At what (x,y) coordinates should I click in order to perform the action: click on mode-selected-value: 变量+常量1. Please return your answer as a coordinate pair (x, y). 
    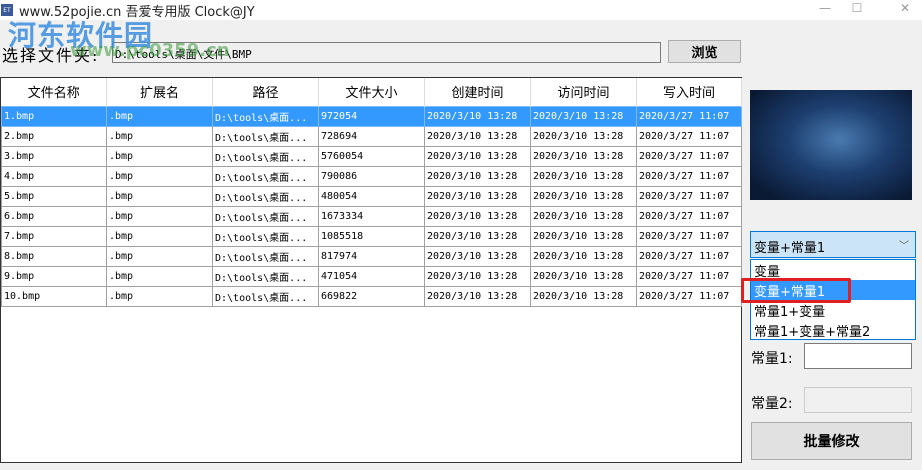
    Looking at the image, I should click on (790, 248).